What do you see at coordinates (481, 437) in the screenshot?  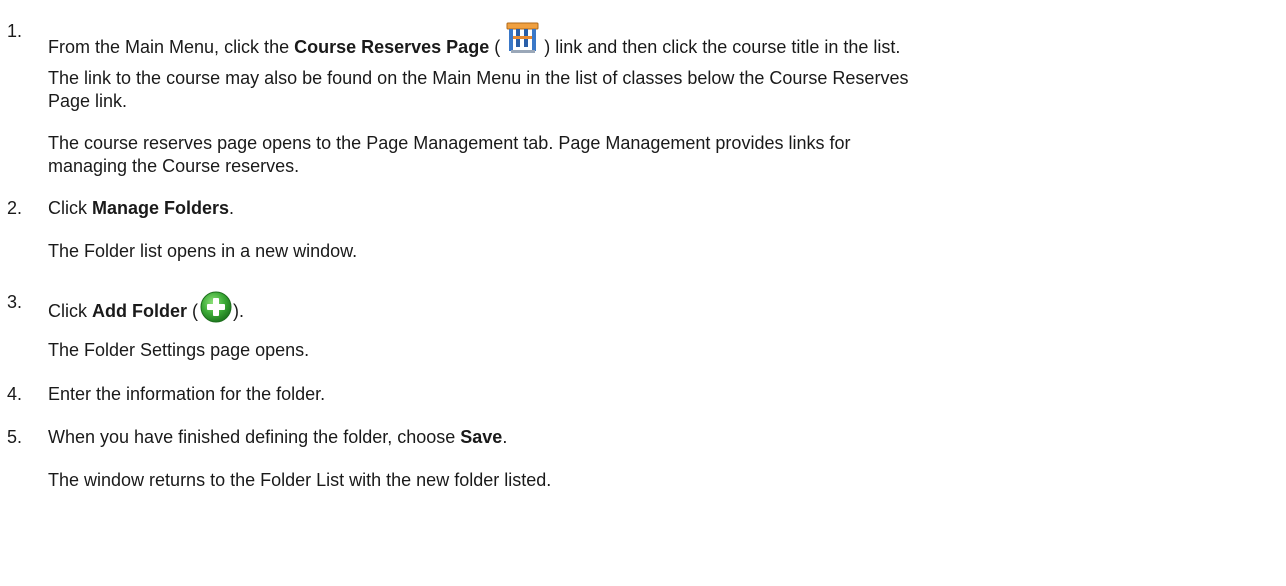 I see `save-label: Save` at bounding box center [481, 437].